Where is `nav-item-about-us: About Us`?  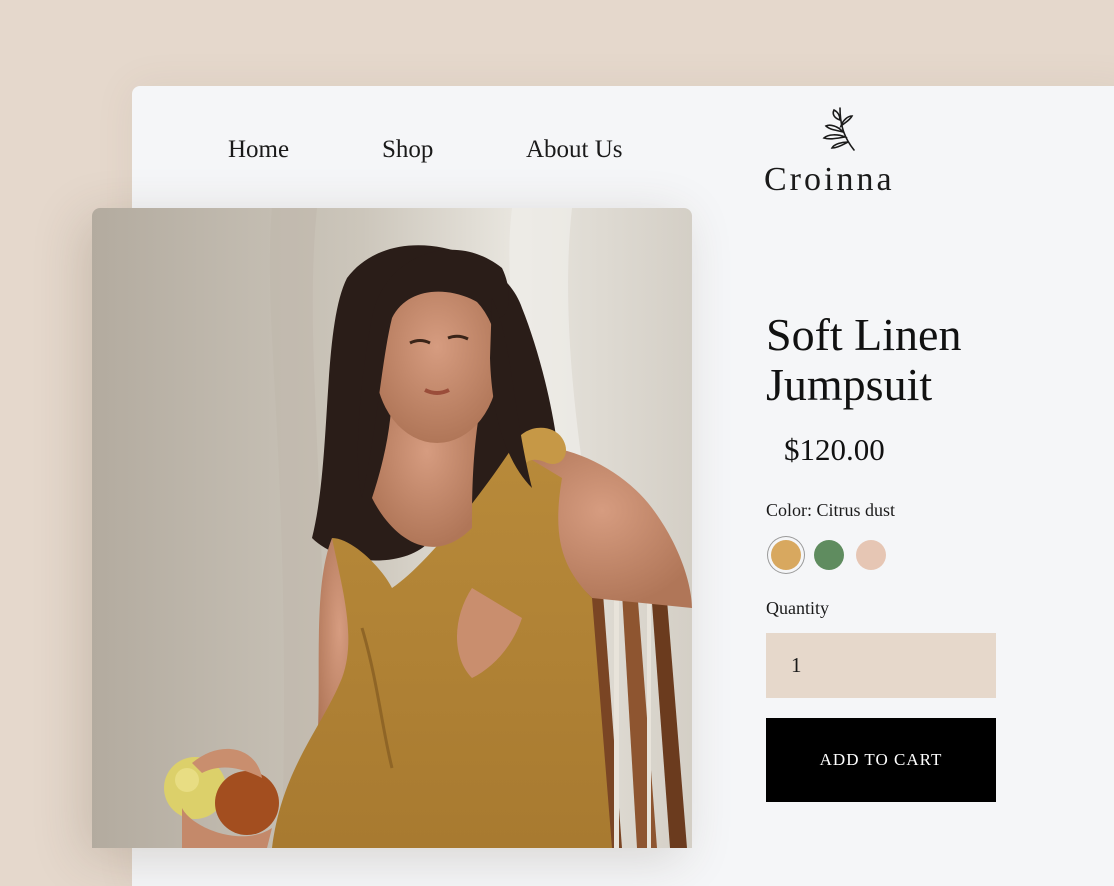
nav-item-about-us: About Us is located at coordinates (574, 150).